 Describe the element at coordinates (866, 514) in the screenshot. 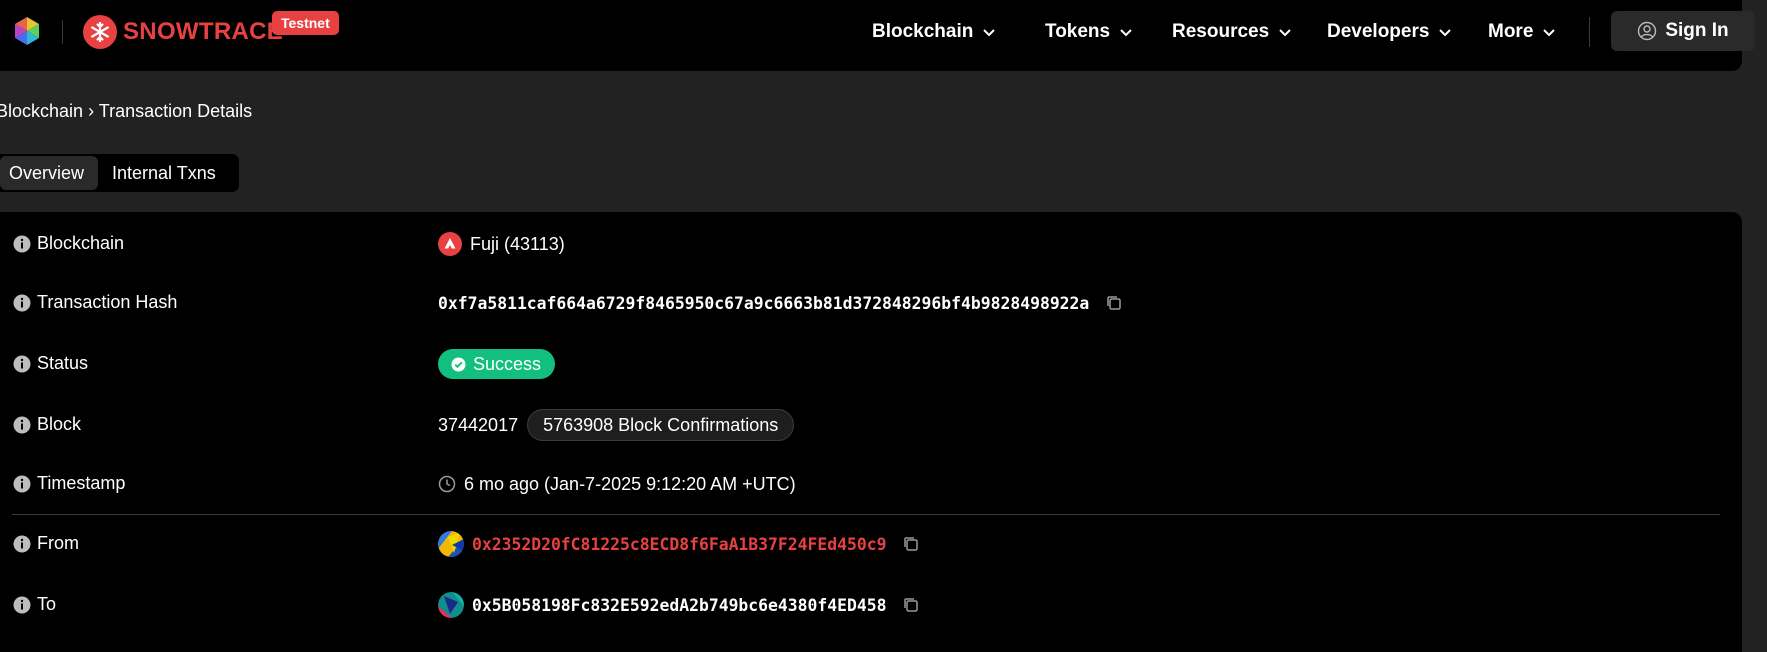

I see `section-divider` at that location.